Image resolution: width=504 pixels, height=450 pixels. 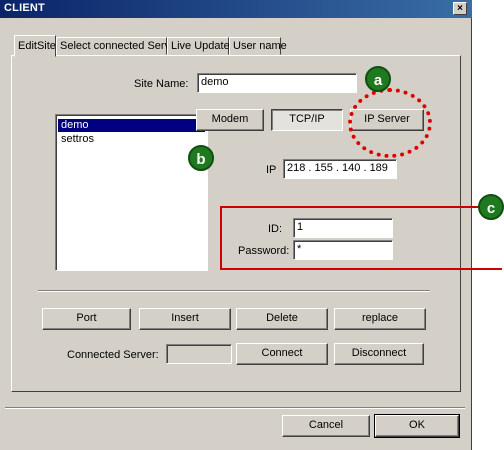 What do you see at coordinates (361, 238) in the screenshot?
I see `credentials-highlight` at bounding box center [361, 238].